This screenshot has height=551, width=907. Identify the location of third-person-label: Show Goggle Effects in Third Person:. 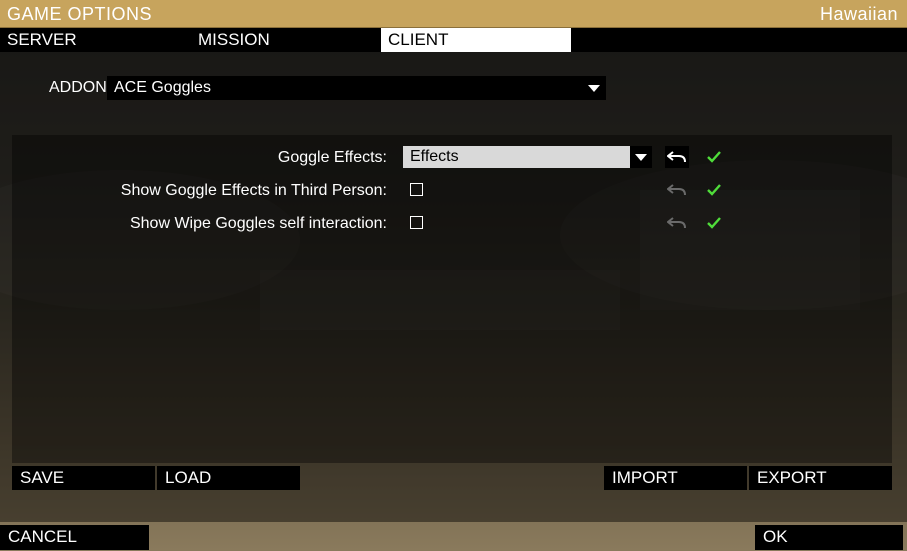
(253, 190).